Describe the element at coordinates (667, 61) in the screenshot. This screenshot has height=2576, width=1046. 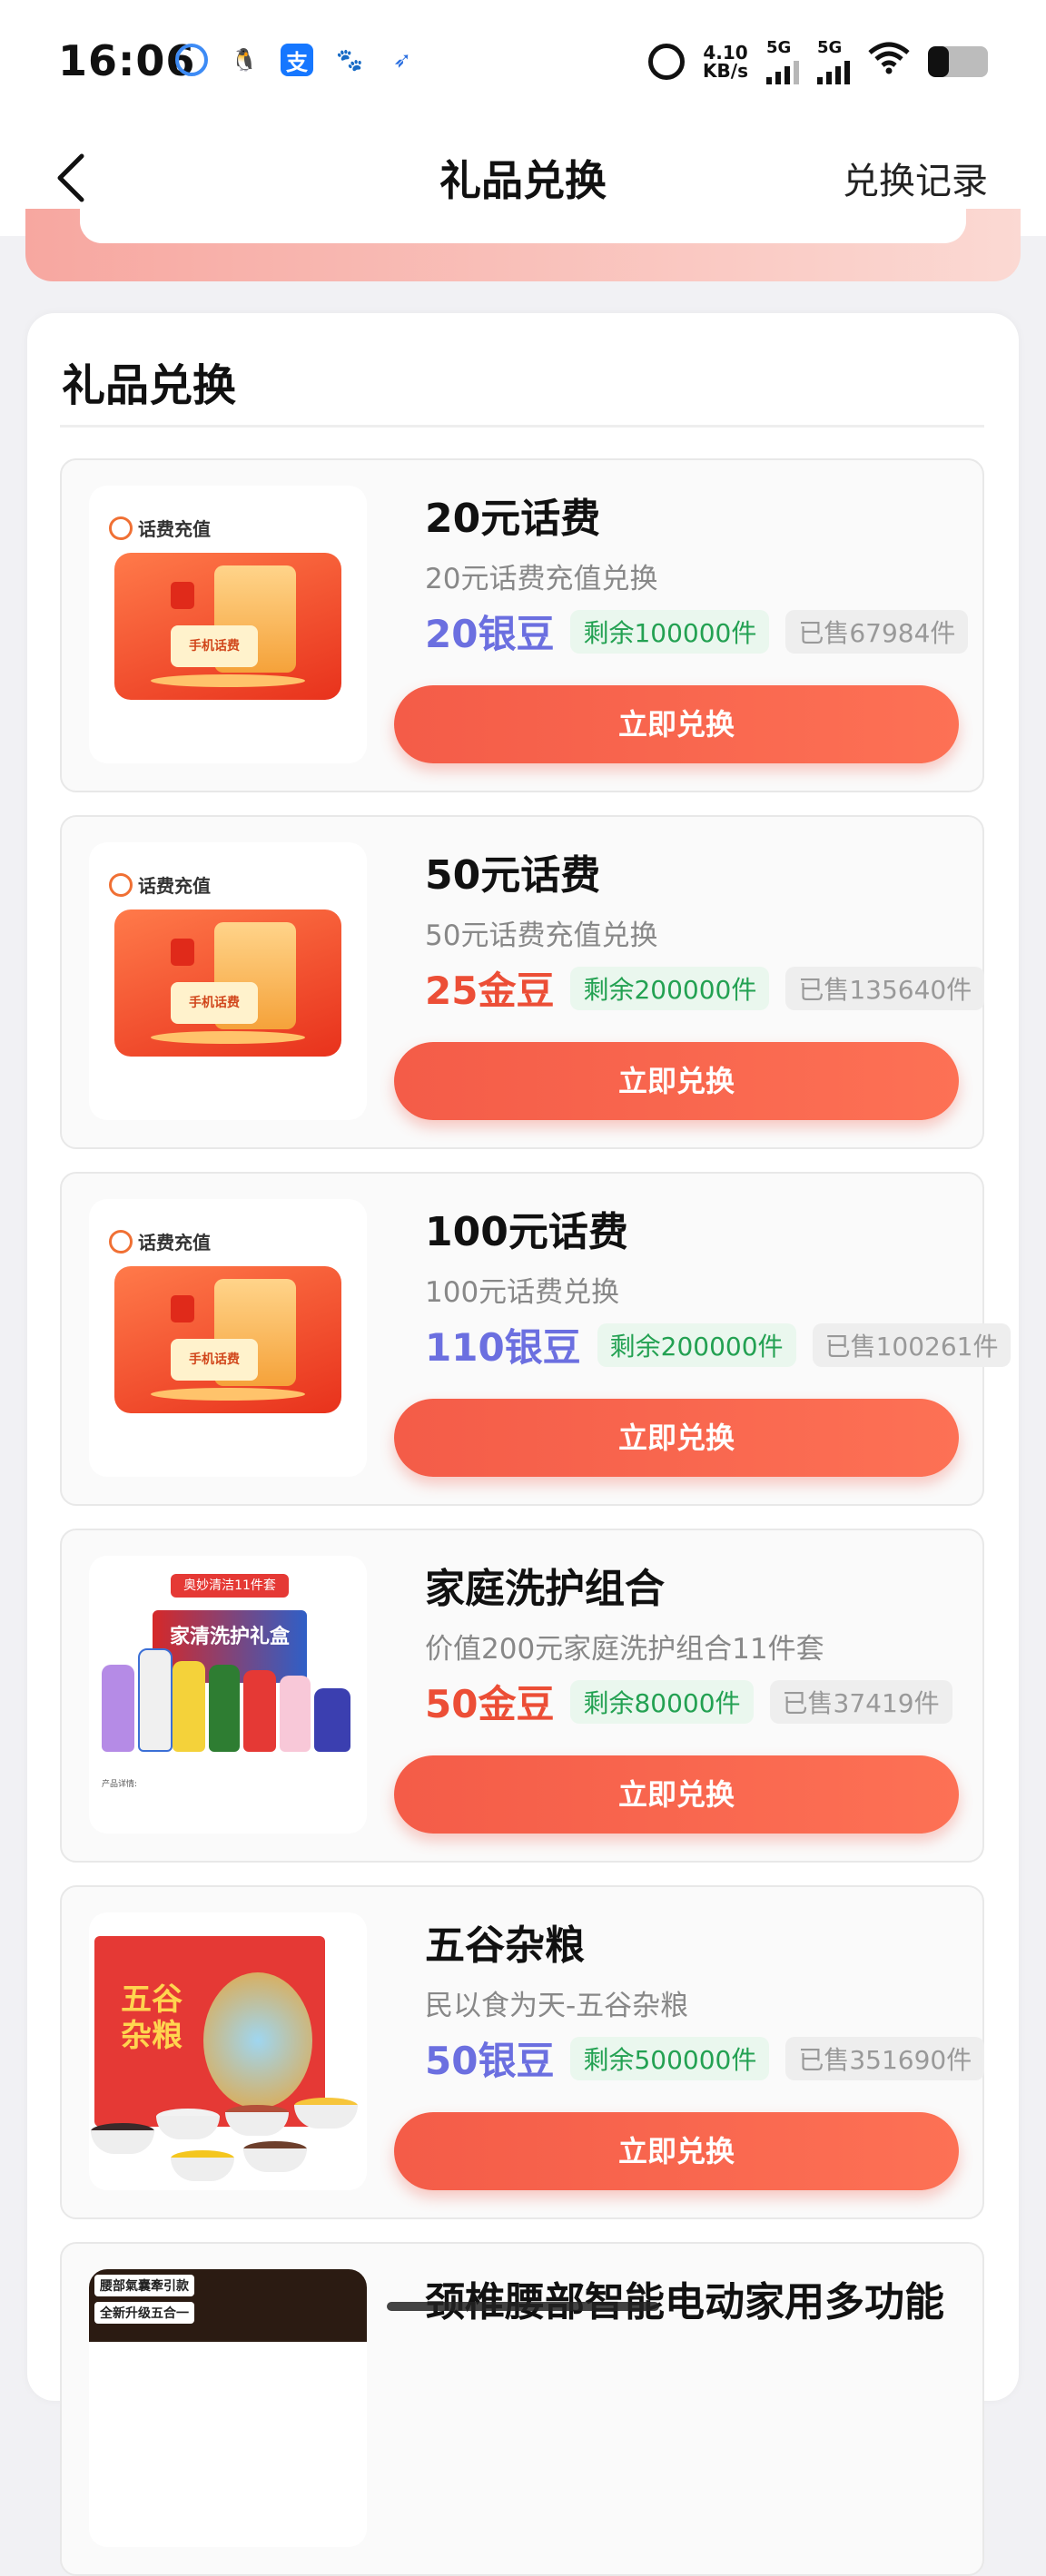
I see `alarm-icon` at that location.